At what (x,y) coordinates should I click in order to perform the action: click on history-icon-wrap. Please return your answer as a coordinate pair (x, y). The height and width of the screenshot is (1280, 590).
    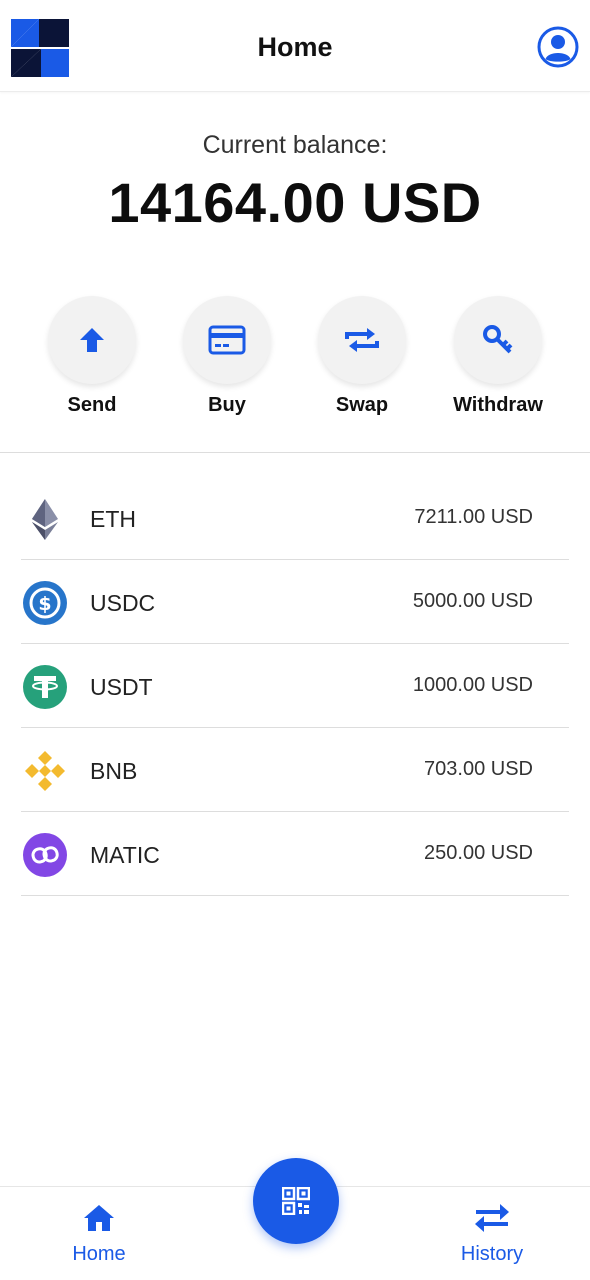
    Looking at the image, I should click on (492, 1219).